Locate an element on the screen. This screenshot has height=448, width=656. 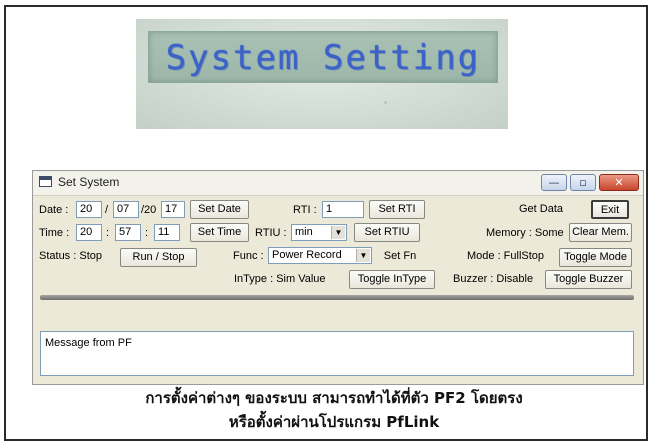
date-day-field: 20 is located at coordinates (89, 209).